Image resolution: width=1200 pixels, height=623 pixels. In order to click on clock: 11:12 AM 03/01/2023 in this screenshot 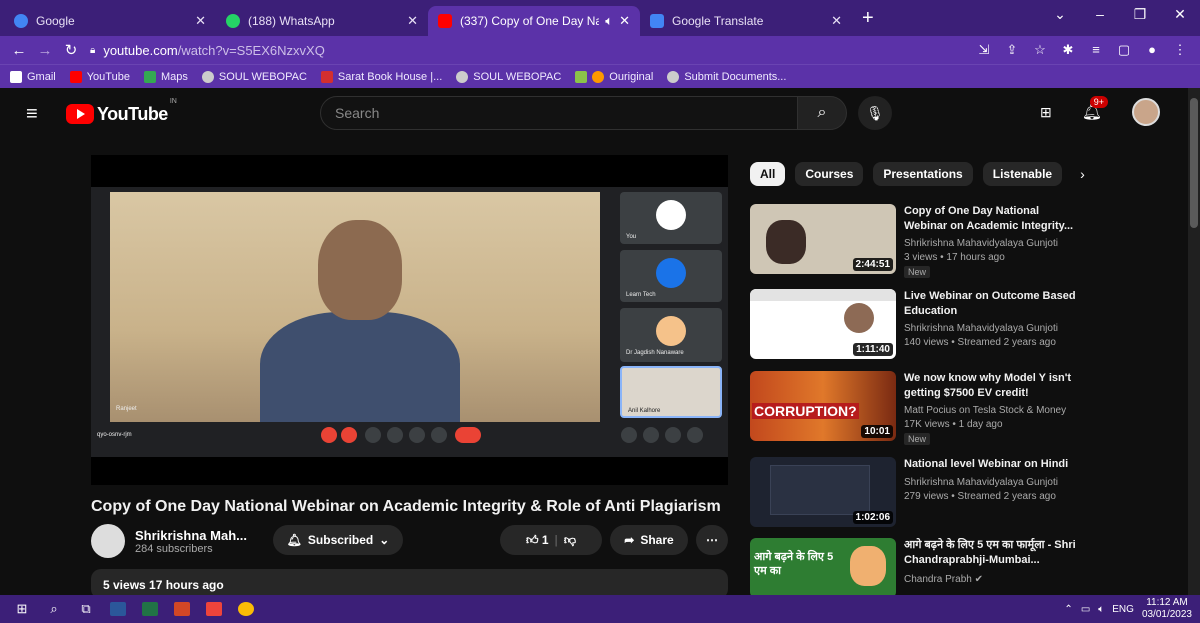, I will do `click(1167, 609)`.